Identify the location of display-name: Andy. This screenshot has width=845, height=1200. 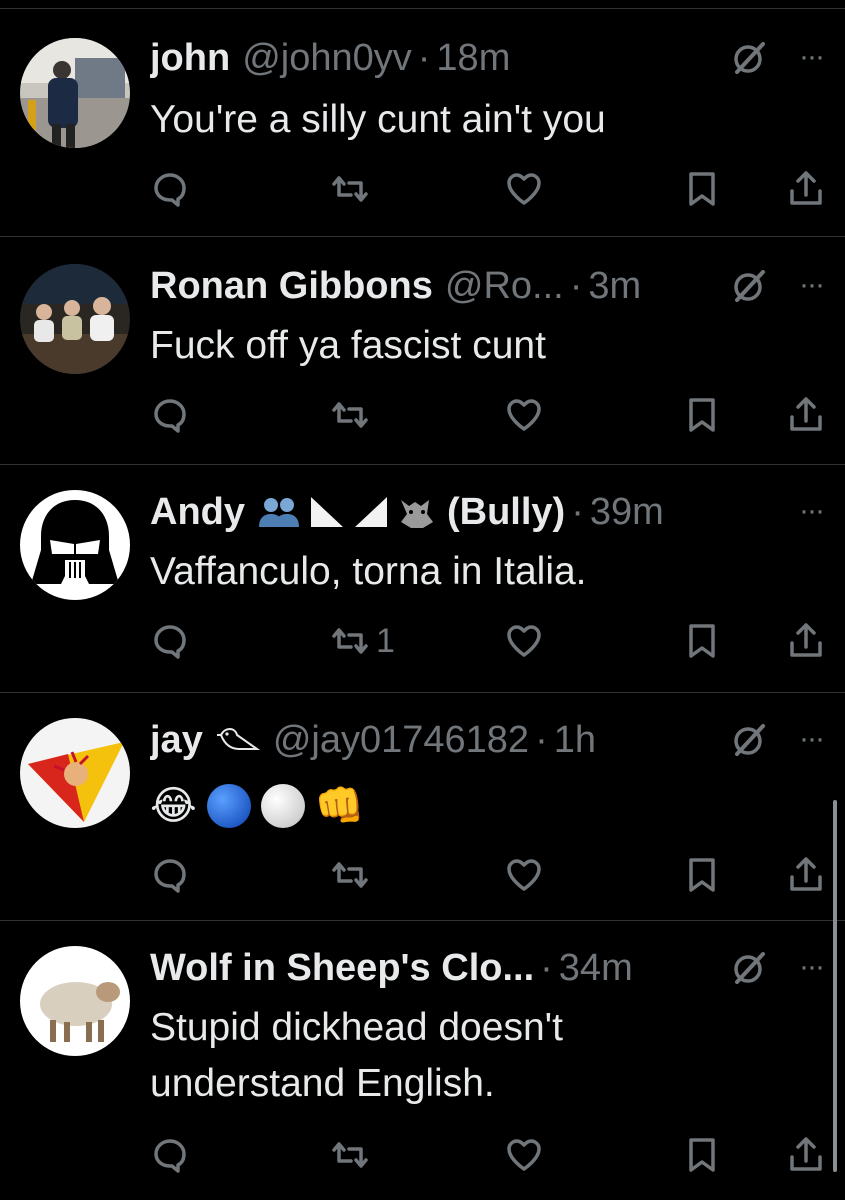
(197, 512).